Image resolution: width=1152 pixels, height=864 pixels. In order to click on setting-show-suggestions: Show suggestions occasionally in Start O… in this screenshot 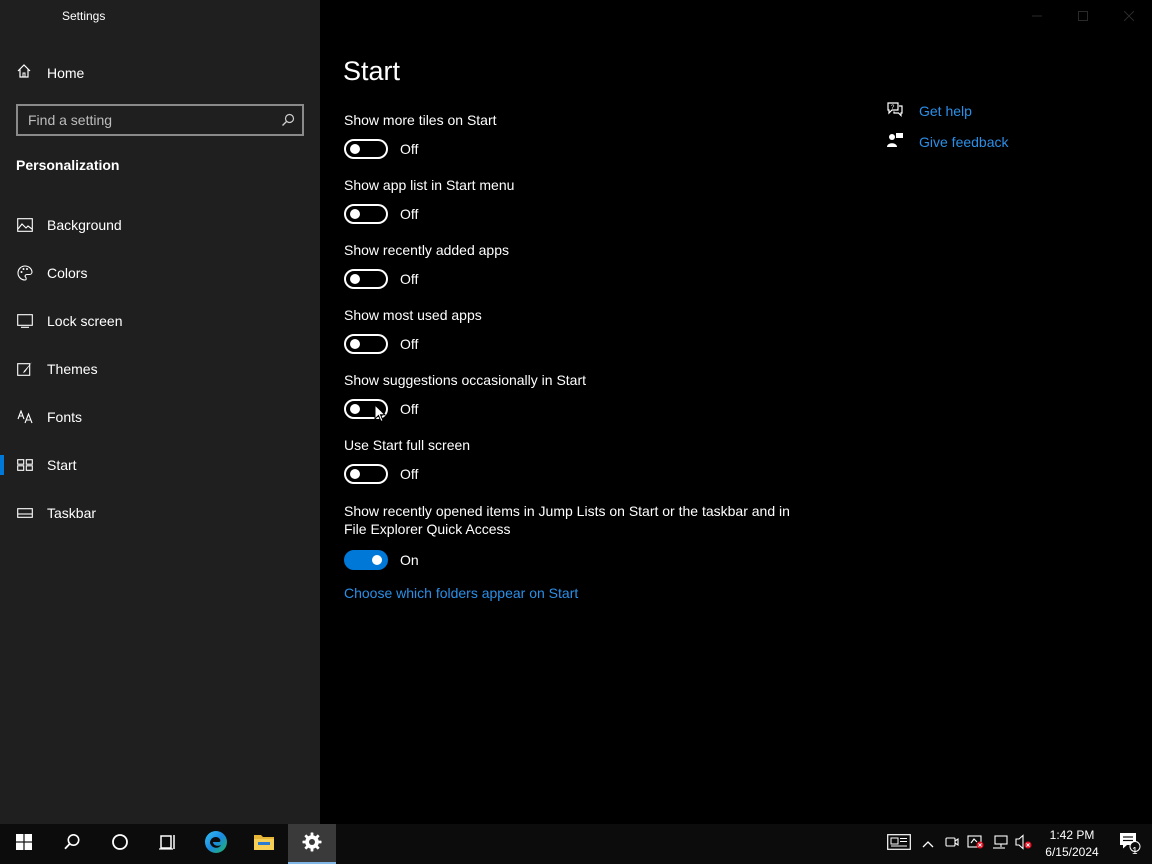, I will do `click(574, 395)`.